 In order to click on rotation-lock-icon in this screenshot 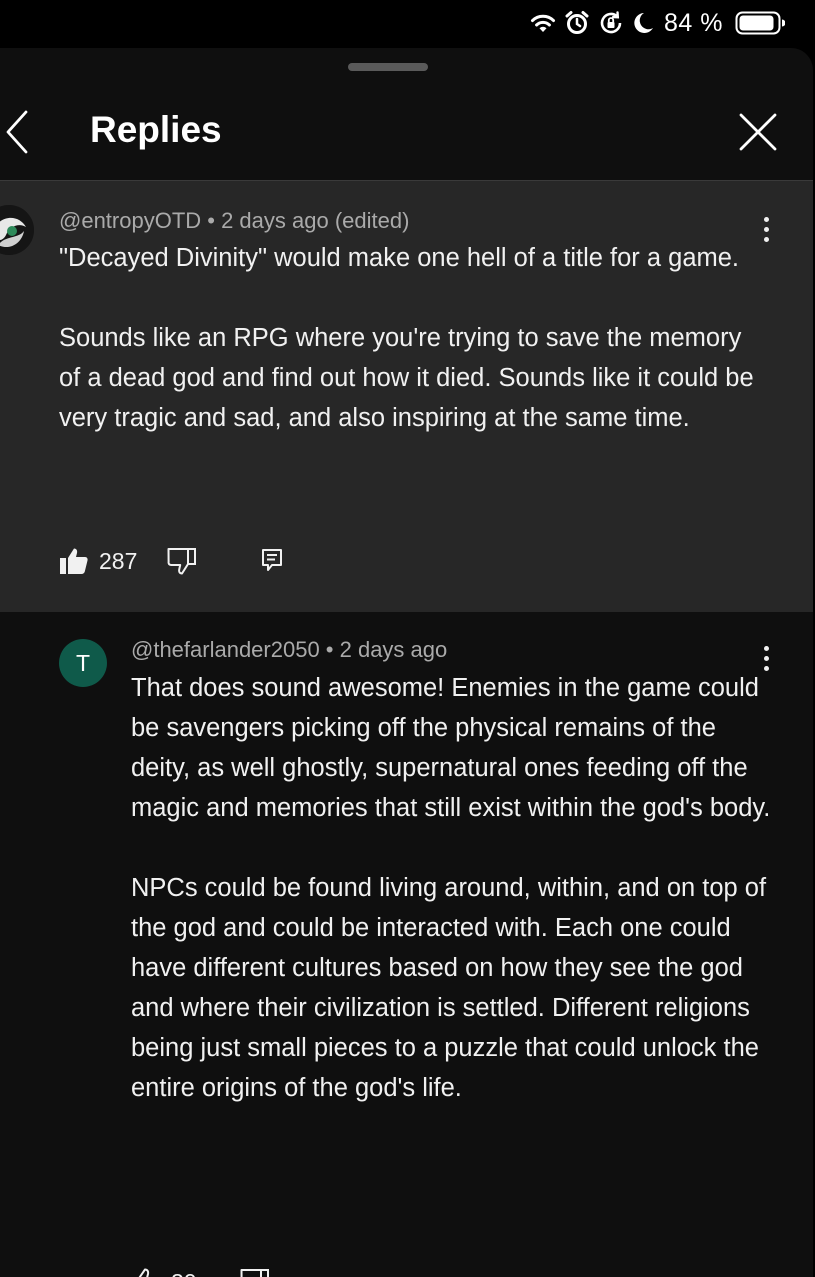, I will do `click(611, 22)`.